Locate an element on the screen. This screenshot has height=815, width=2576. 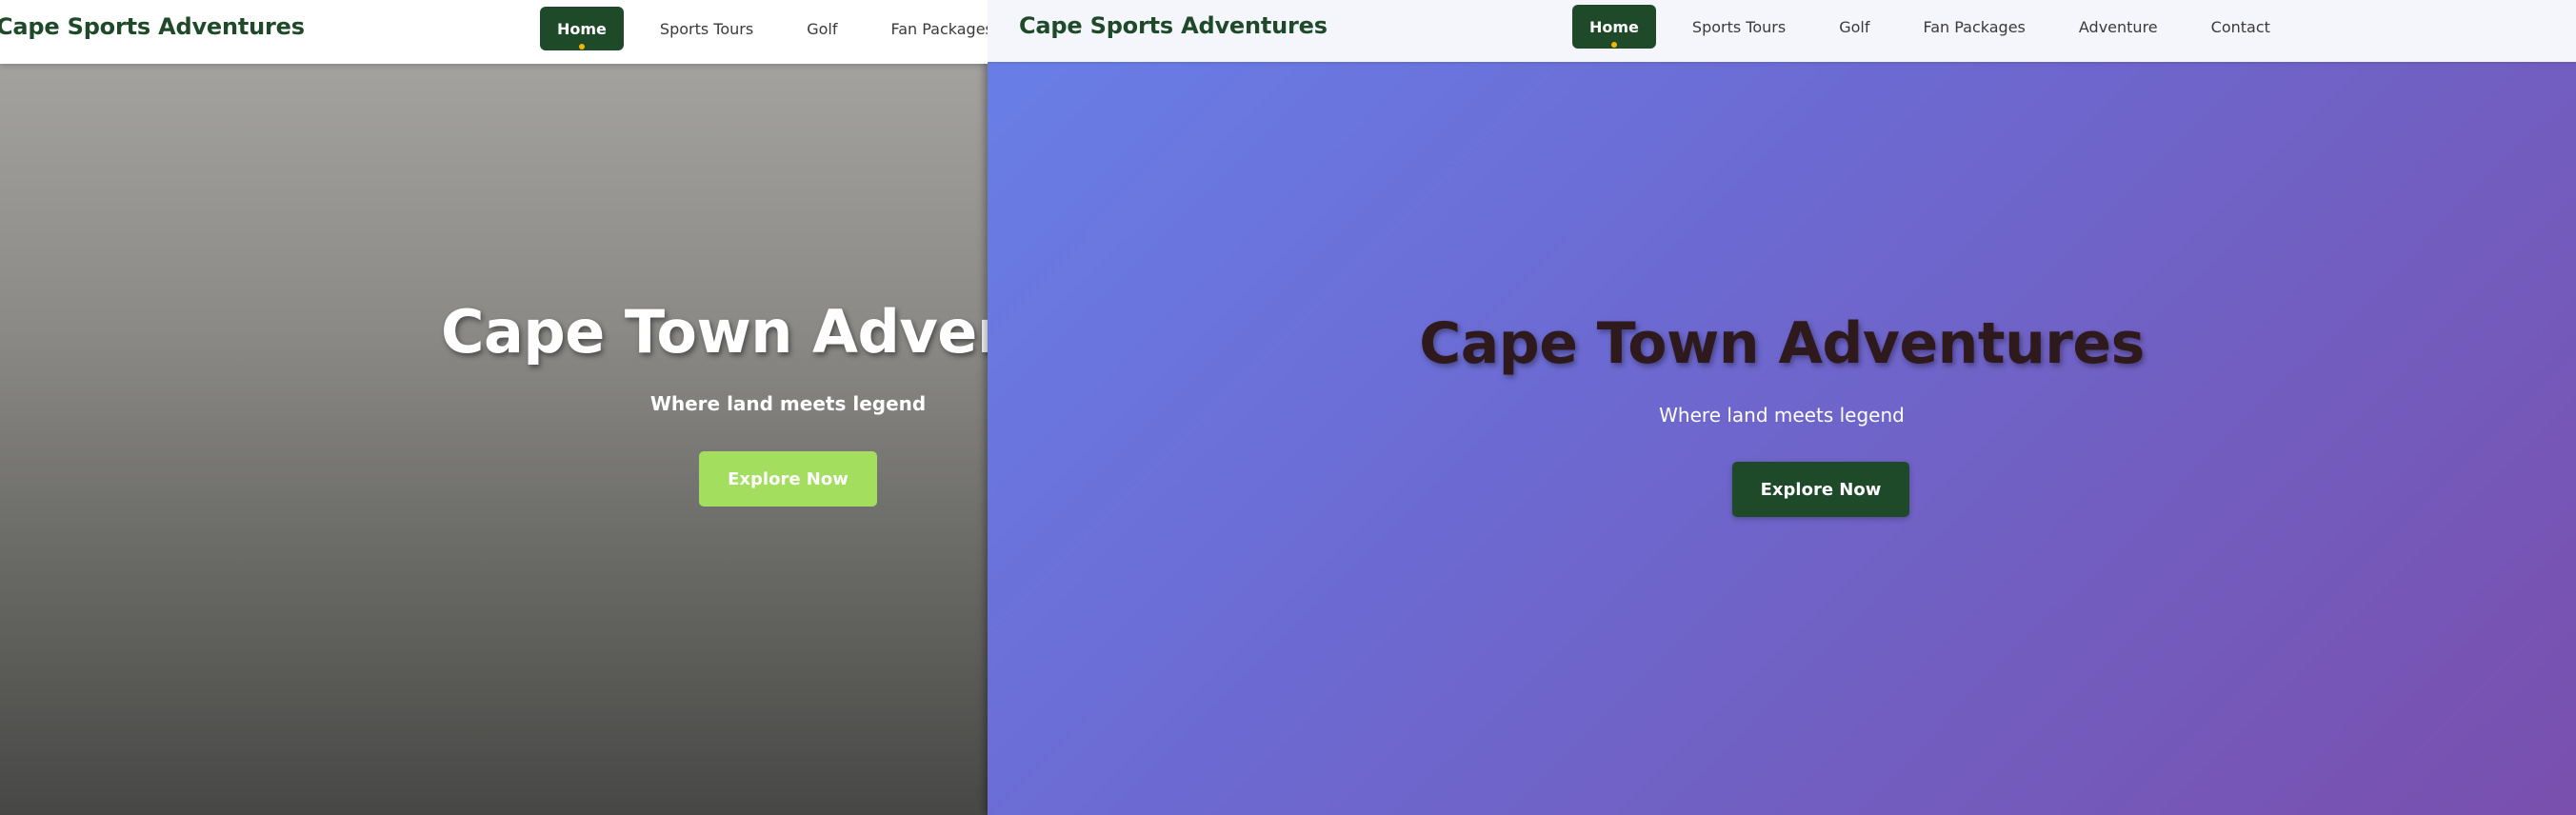
main-nav: Home Sports Tours Golf Fan Packages is located at coordinates (764, 28).